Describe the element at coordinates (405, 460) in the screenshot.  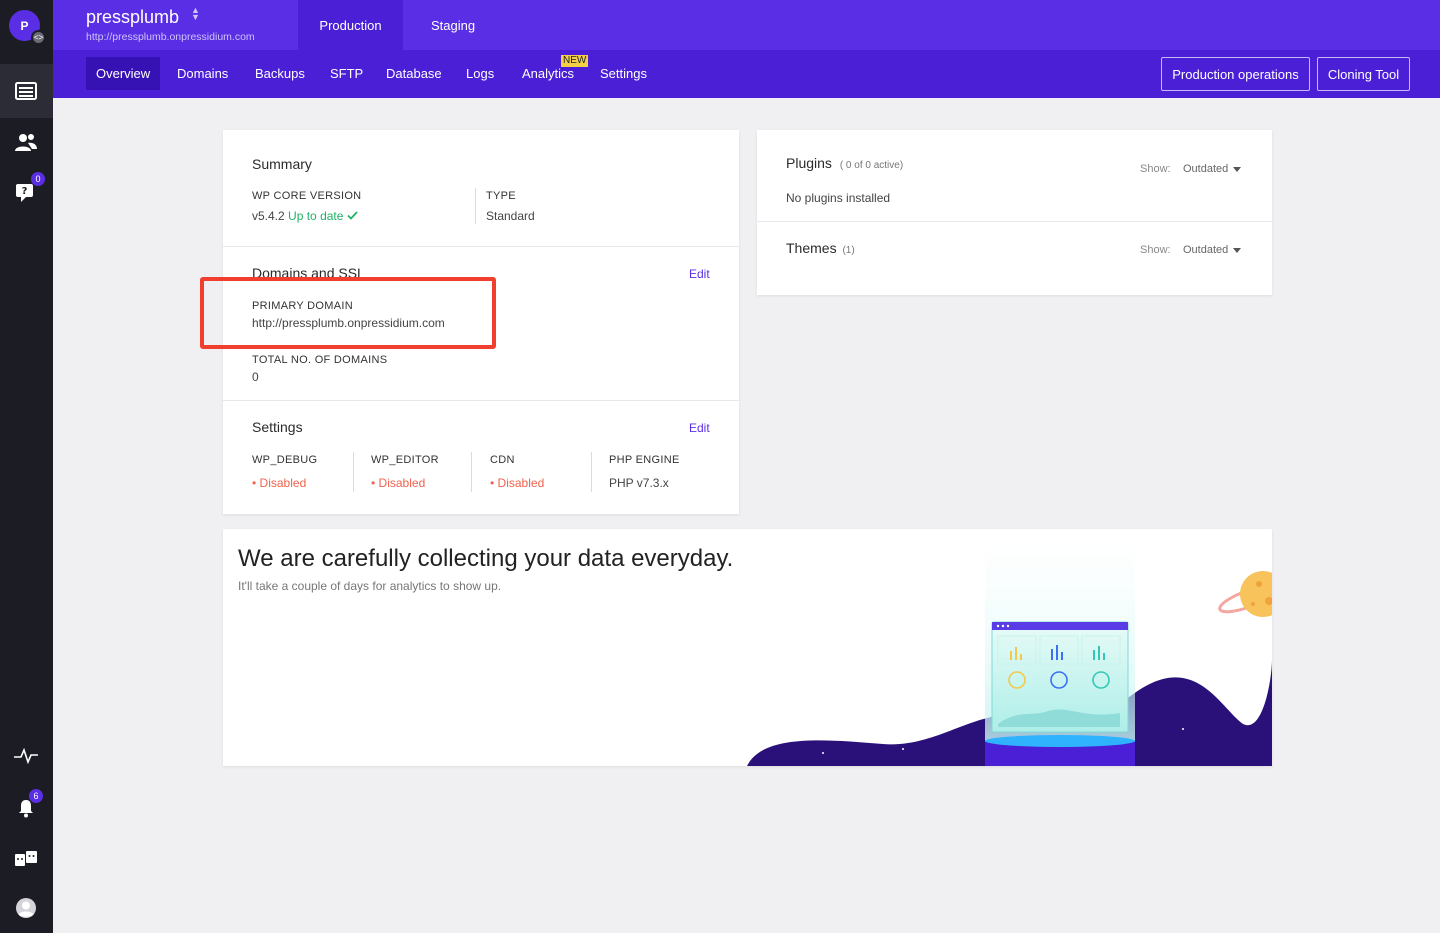
I see `wp-editor-label: WP_EDITOR` at that location.